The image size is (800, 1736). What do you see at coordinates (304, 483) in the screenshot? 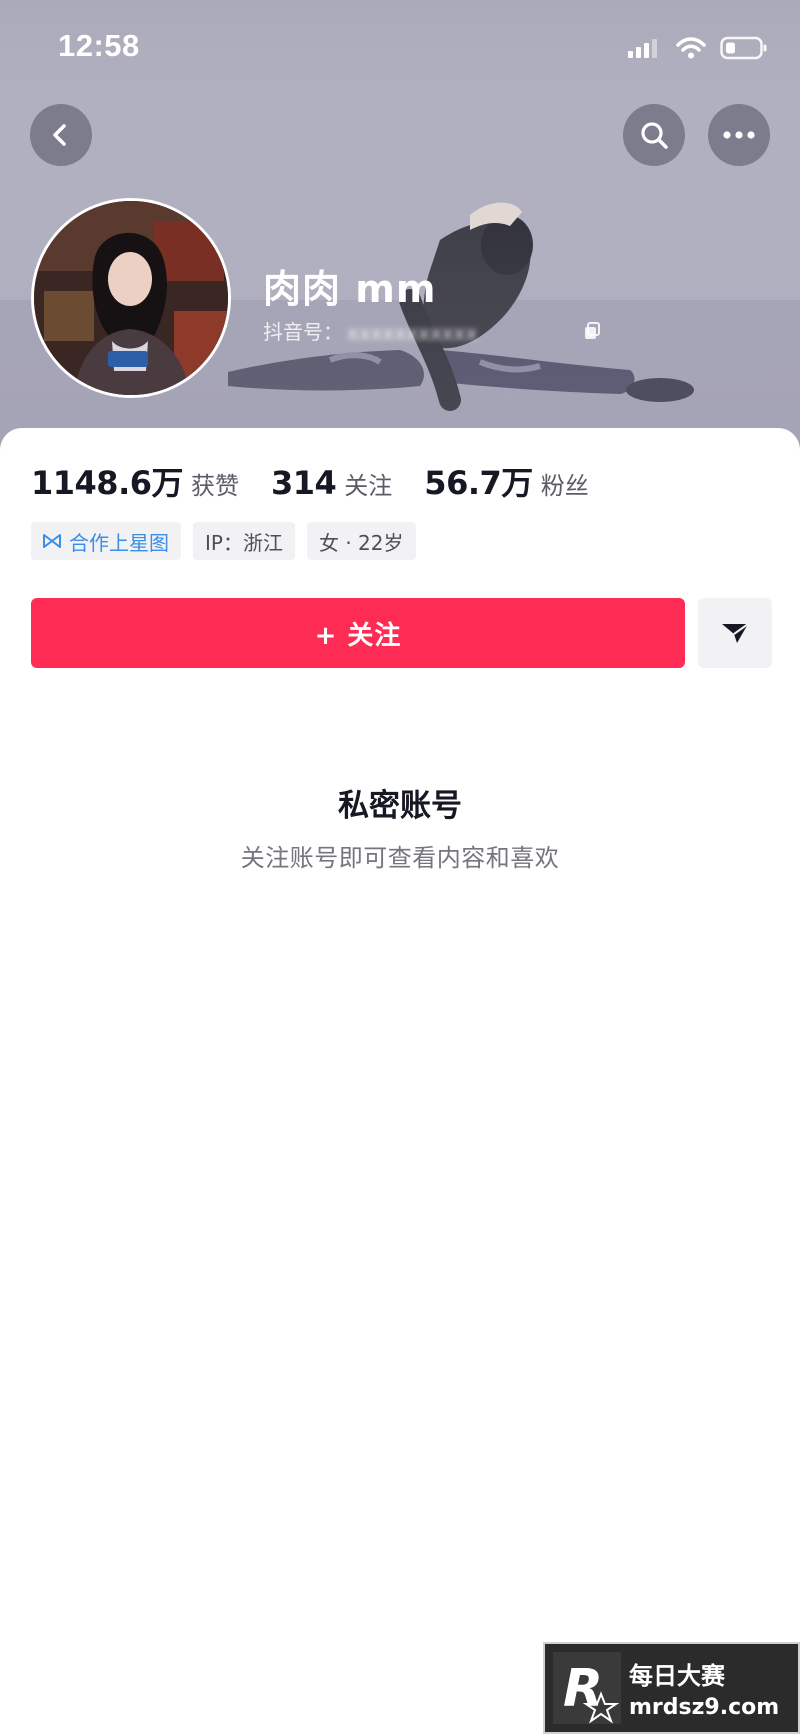
I see `stat-value: 314` at bounding box center [304, 483].